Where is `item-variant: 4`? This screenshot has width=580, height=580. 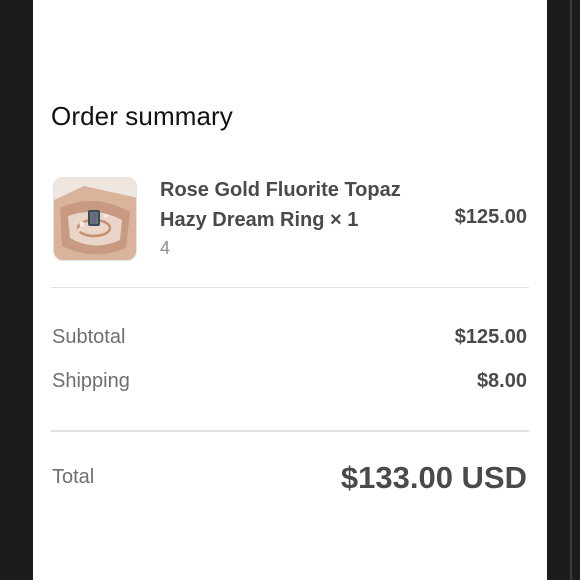 item-variant: 4 is located at coordinates (165, 248).